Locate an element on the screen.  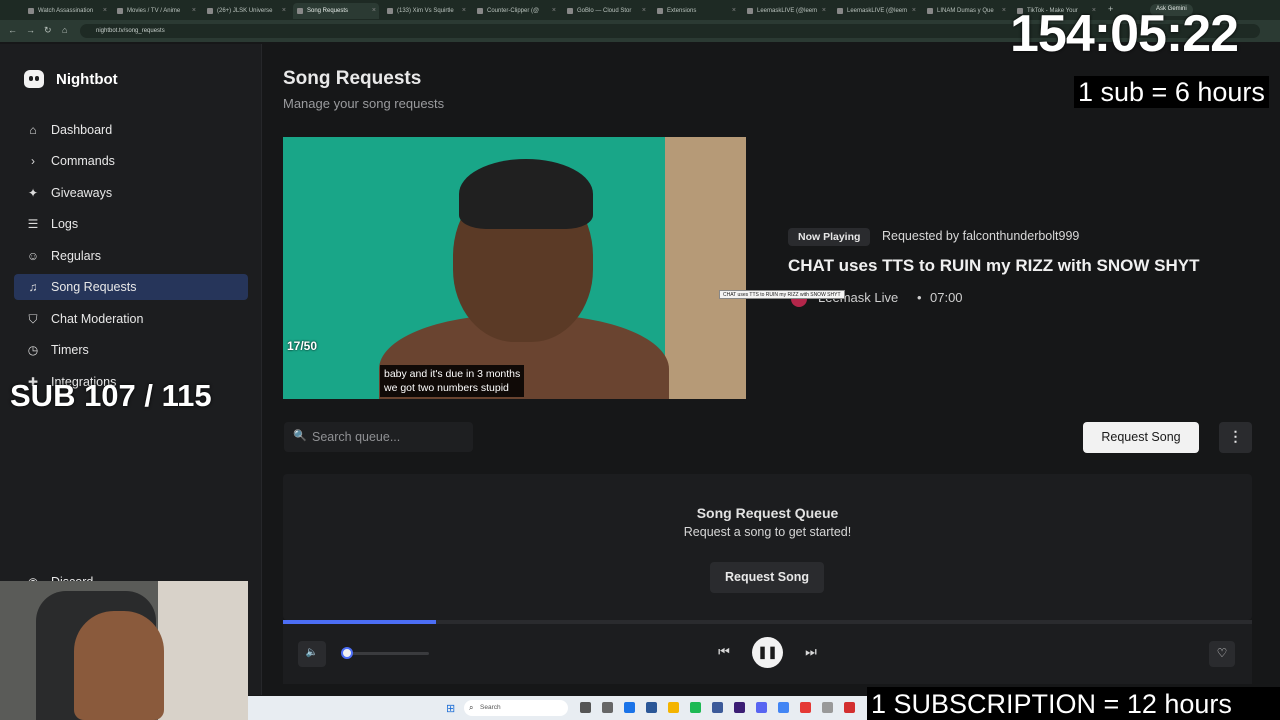
queue-request-song-button: Request Song is located at coordinates (767, 577).